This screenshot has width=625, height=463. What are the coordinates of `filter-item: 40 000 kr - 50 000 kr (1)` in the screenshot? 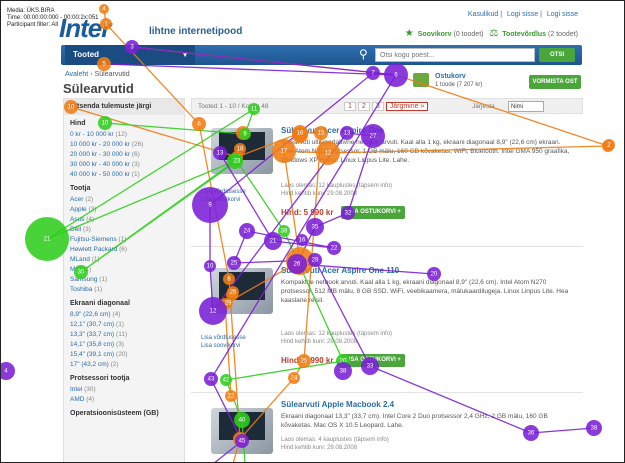 It's located at (127, 175).